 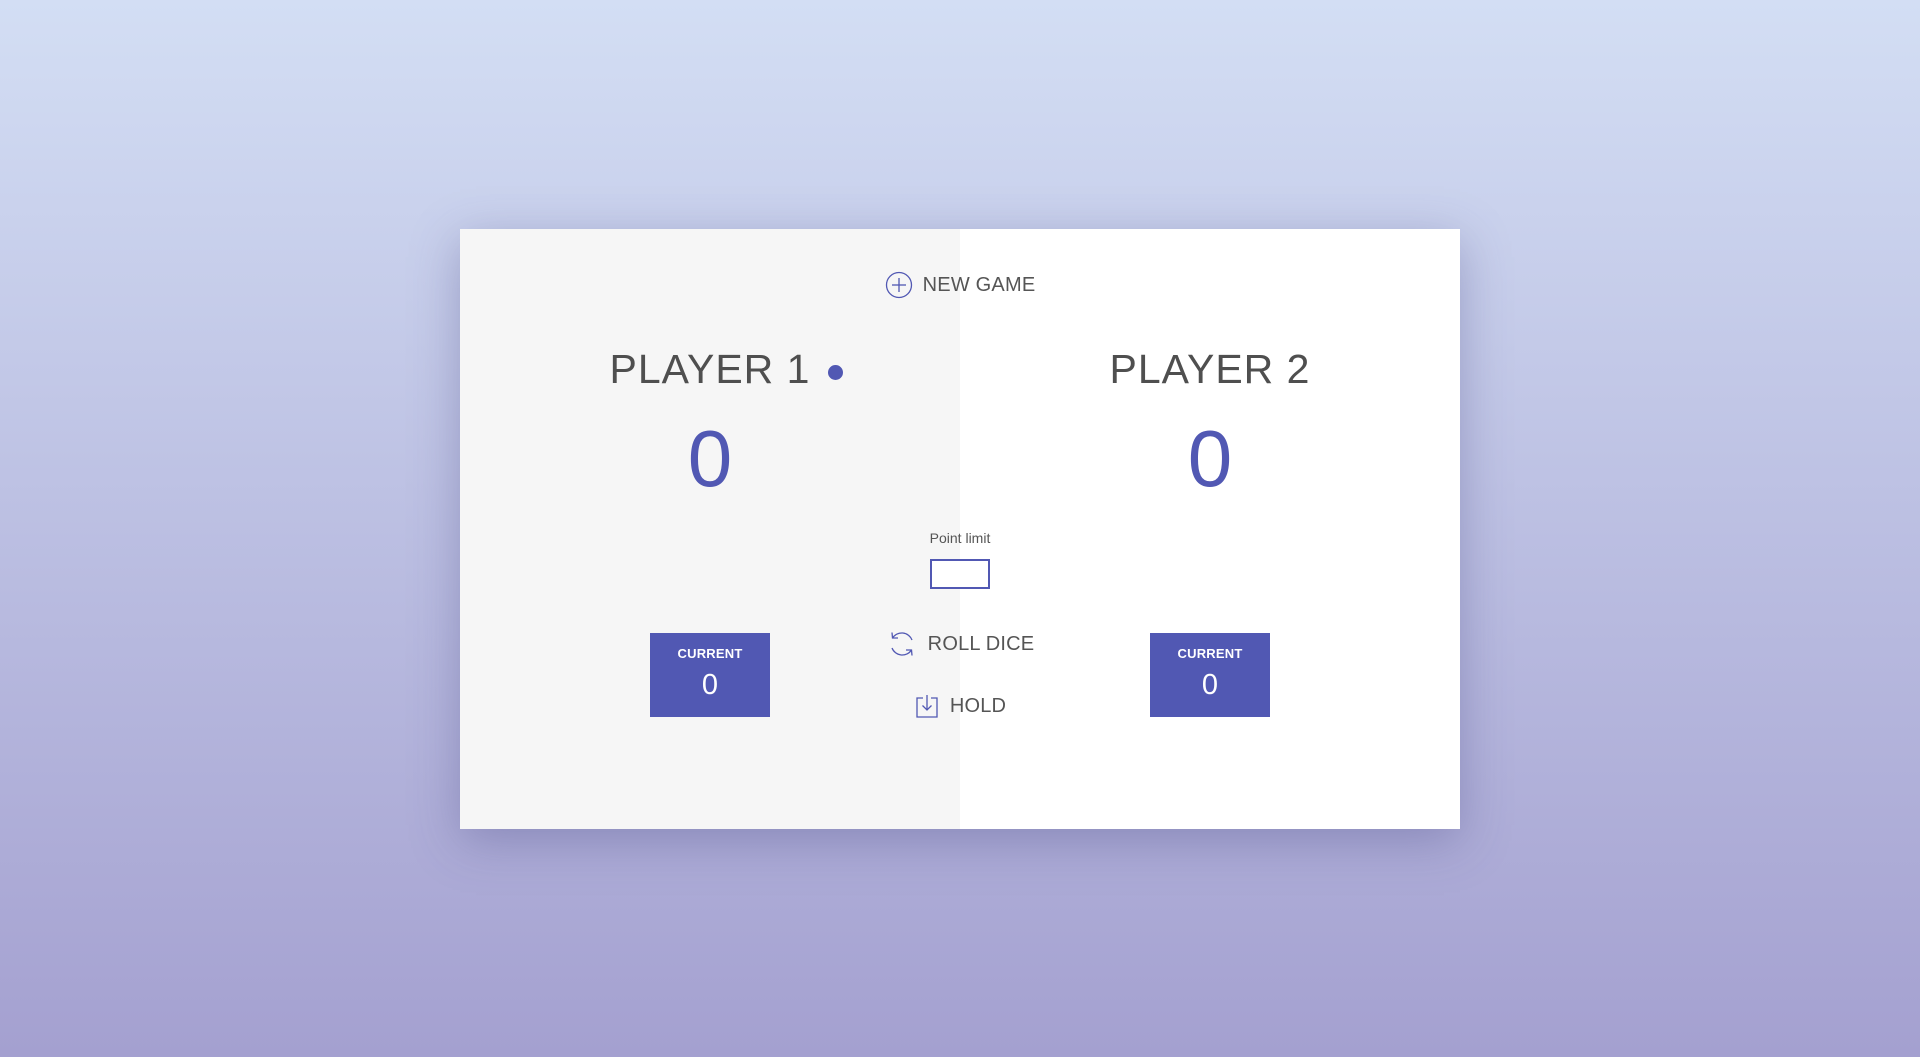 What do you see at coordinates (710, 685) in the screenshot?
I see `player-1-current-score: 0` at bounding box center [710, 685].